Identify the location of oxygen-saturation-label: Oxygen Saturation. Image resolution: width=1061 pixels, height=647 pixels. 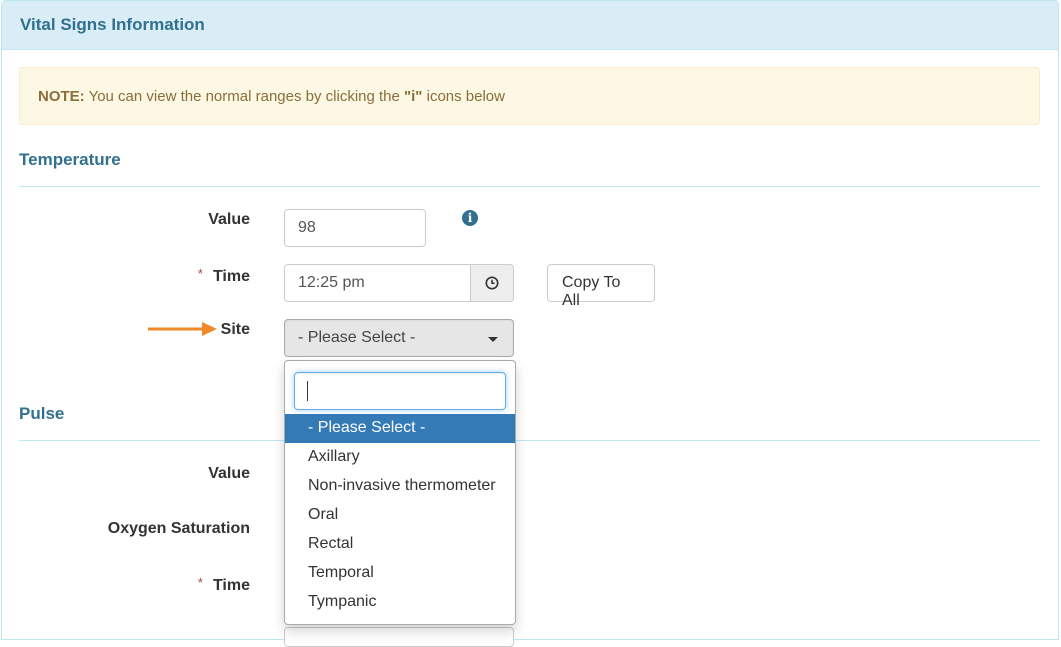
(178, 528).